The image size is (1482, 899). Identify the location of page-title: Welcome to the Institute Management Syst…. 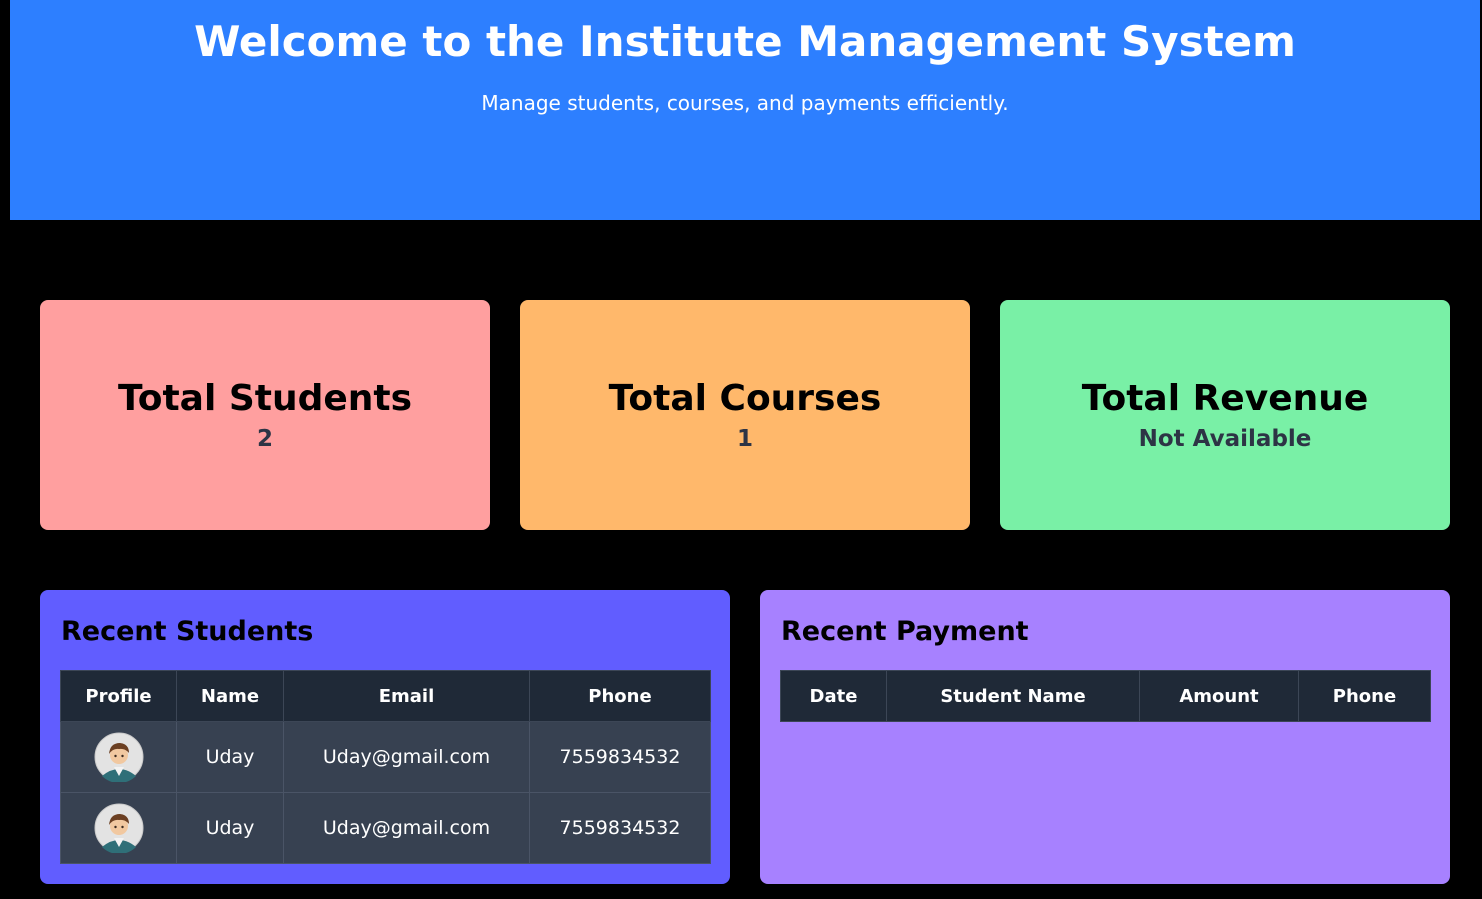
(745, 41).